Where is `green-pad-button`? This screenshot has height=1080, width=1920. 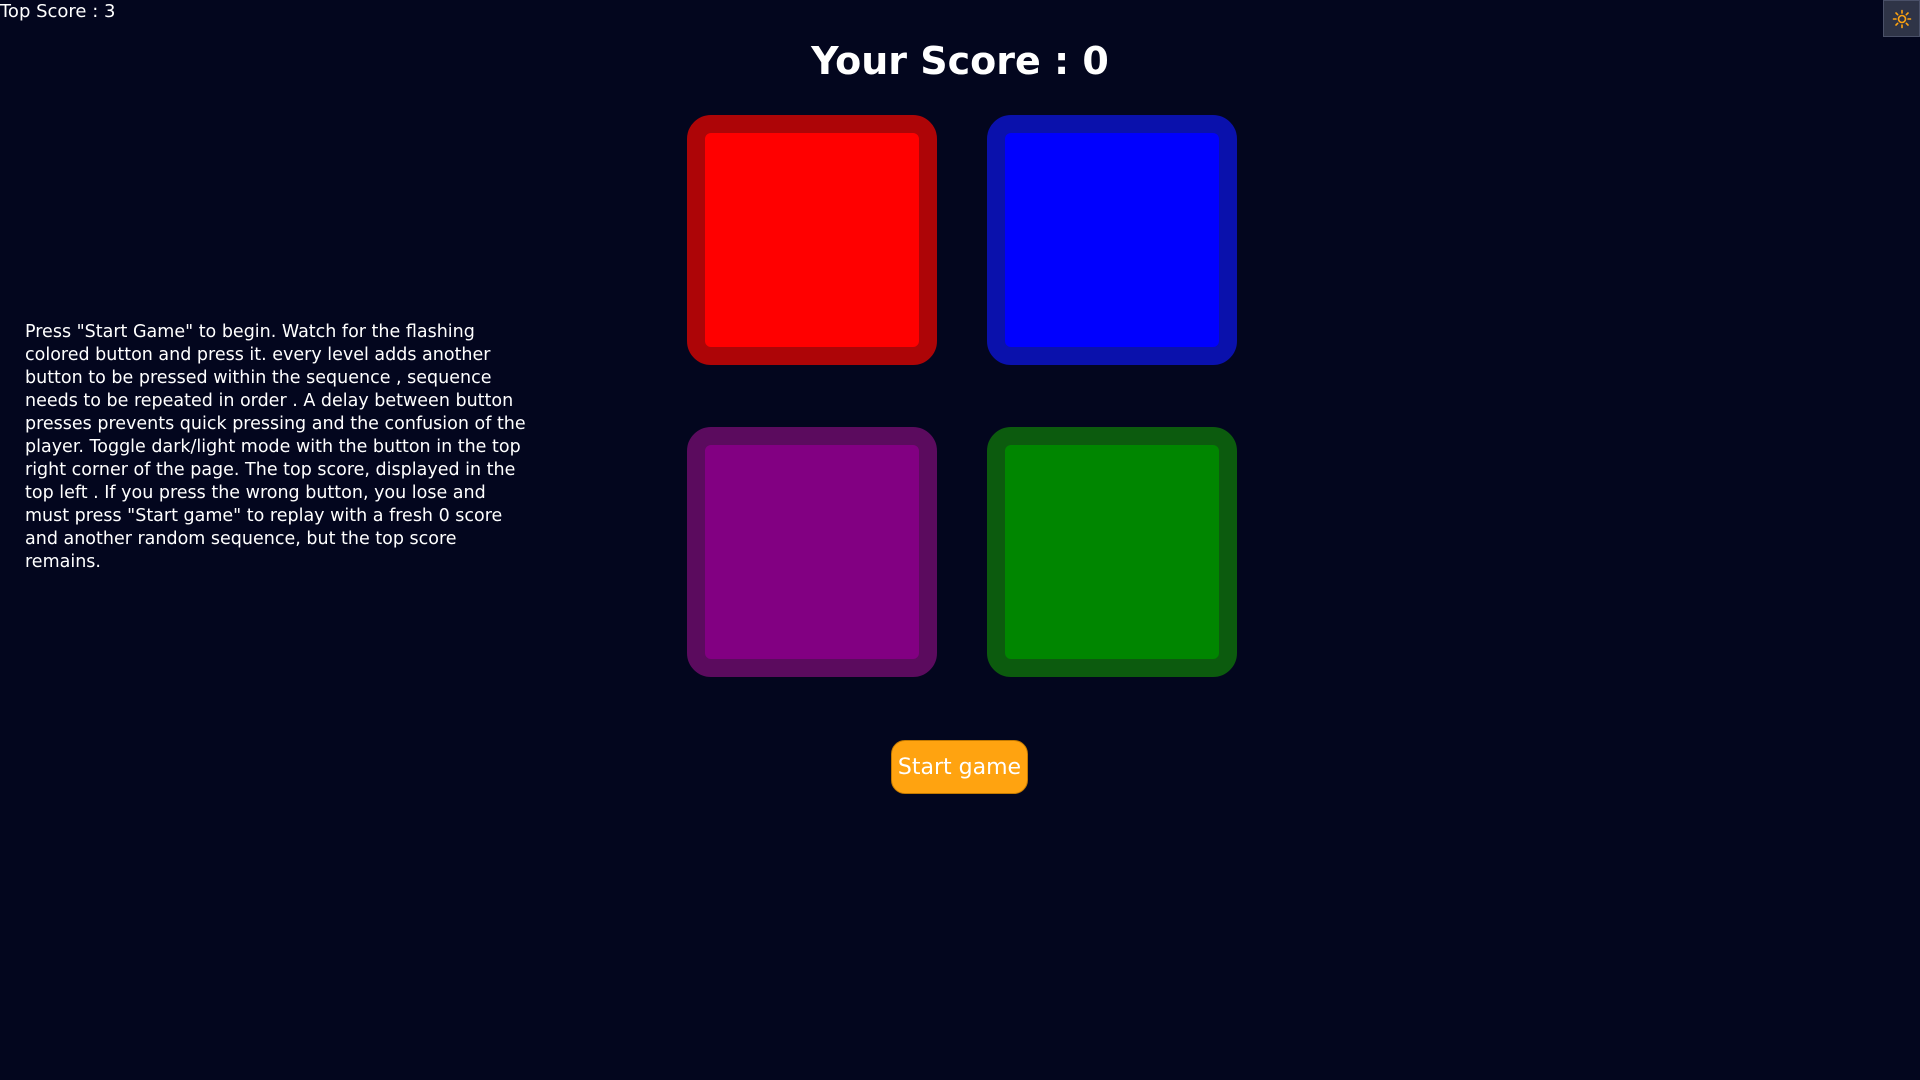 green-pad-button is located at coordinates (1112, 552).